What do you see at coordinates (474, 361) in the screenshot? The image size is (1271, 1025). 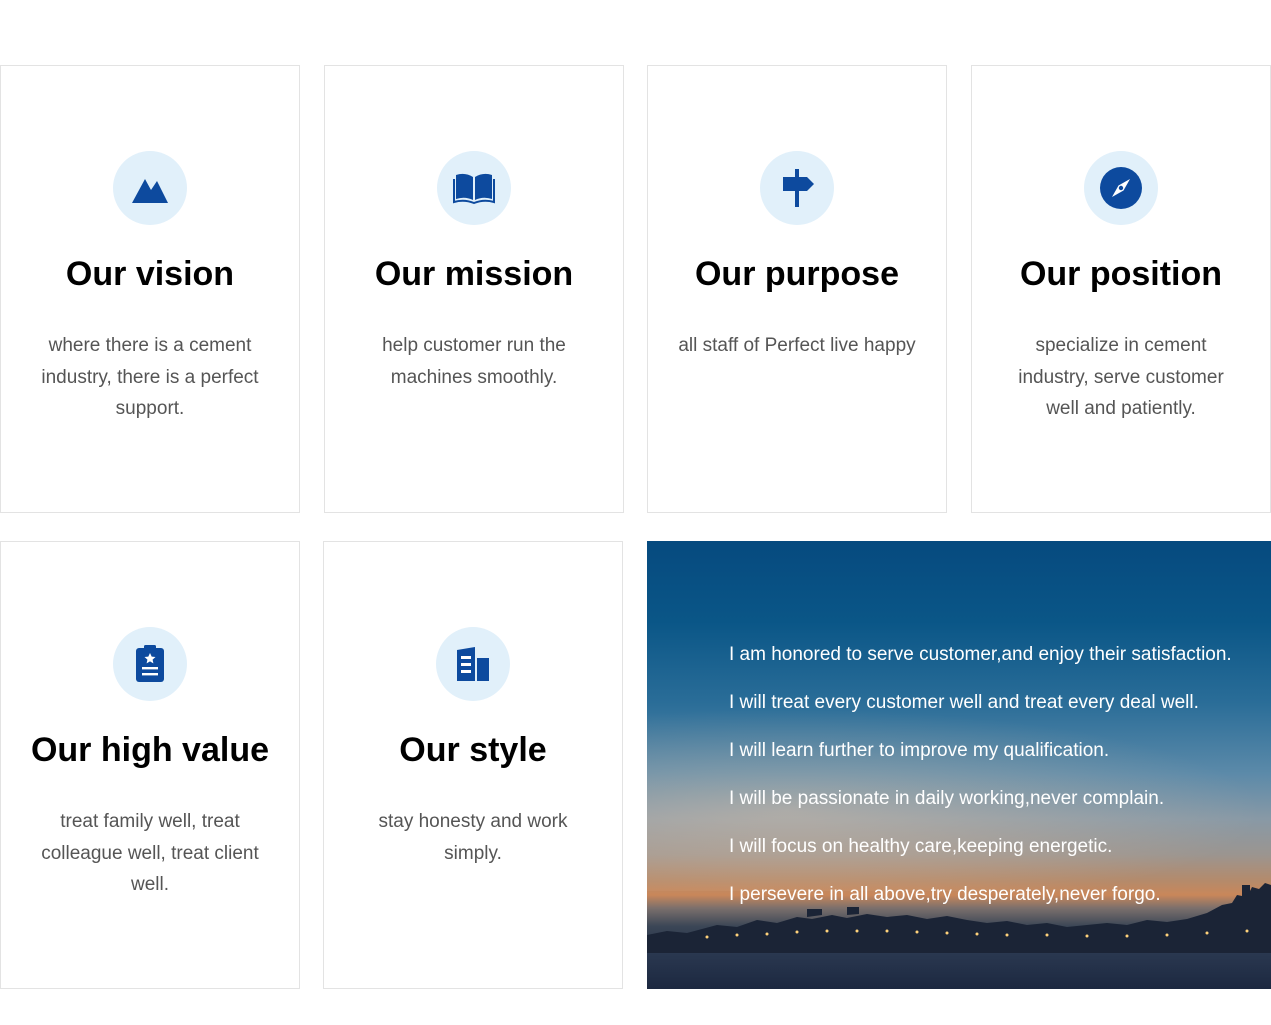 I see `card-text: help customer run the machines smoothly.` at bounding box center [474, 361].